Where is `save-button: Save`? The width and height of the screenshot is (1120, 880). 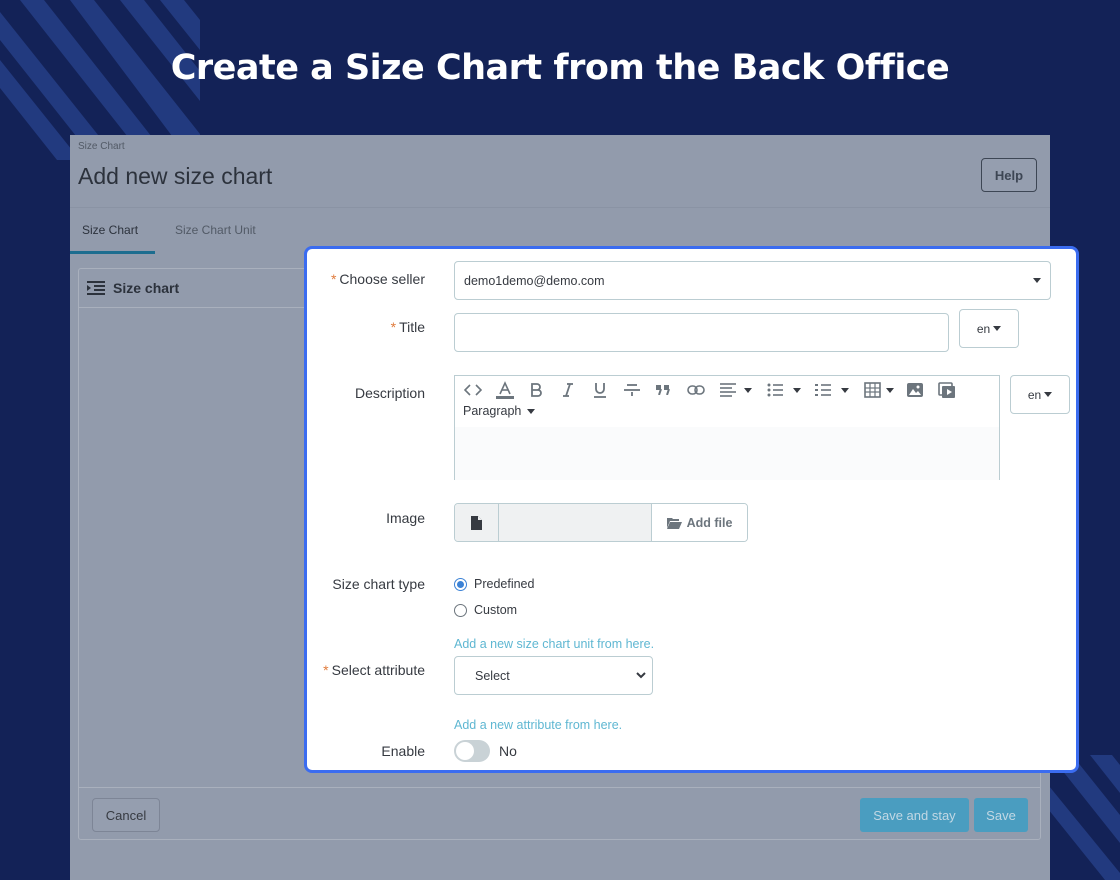 save-button: Save is located at coordinates (1001, 815).